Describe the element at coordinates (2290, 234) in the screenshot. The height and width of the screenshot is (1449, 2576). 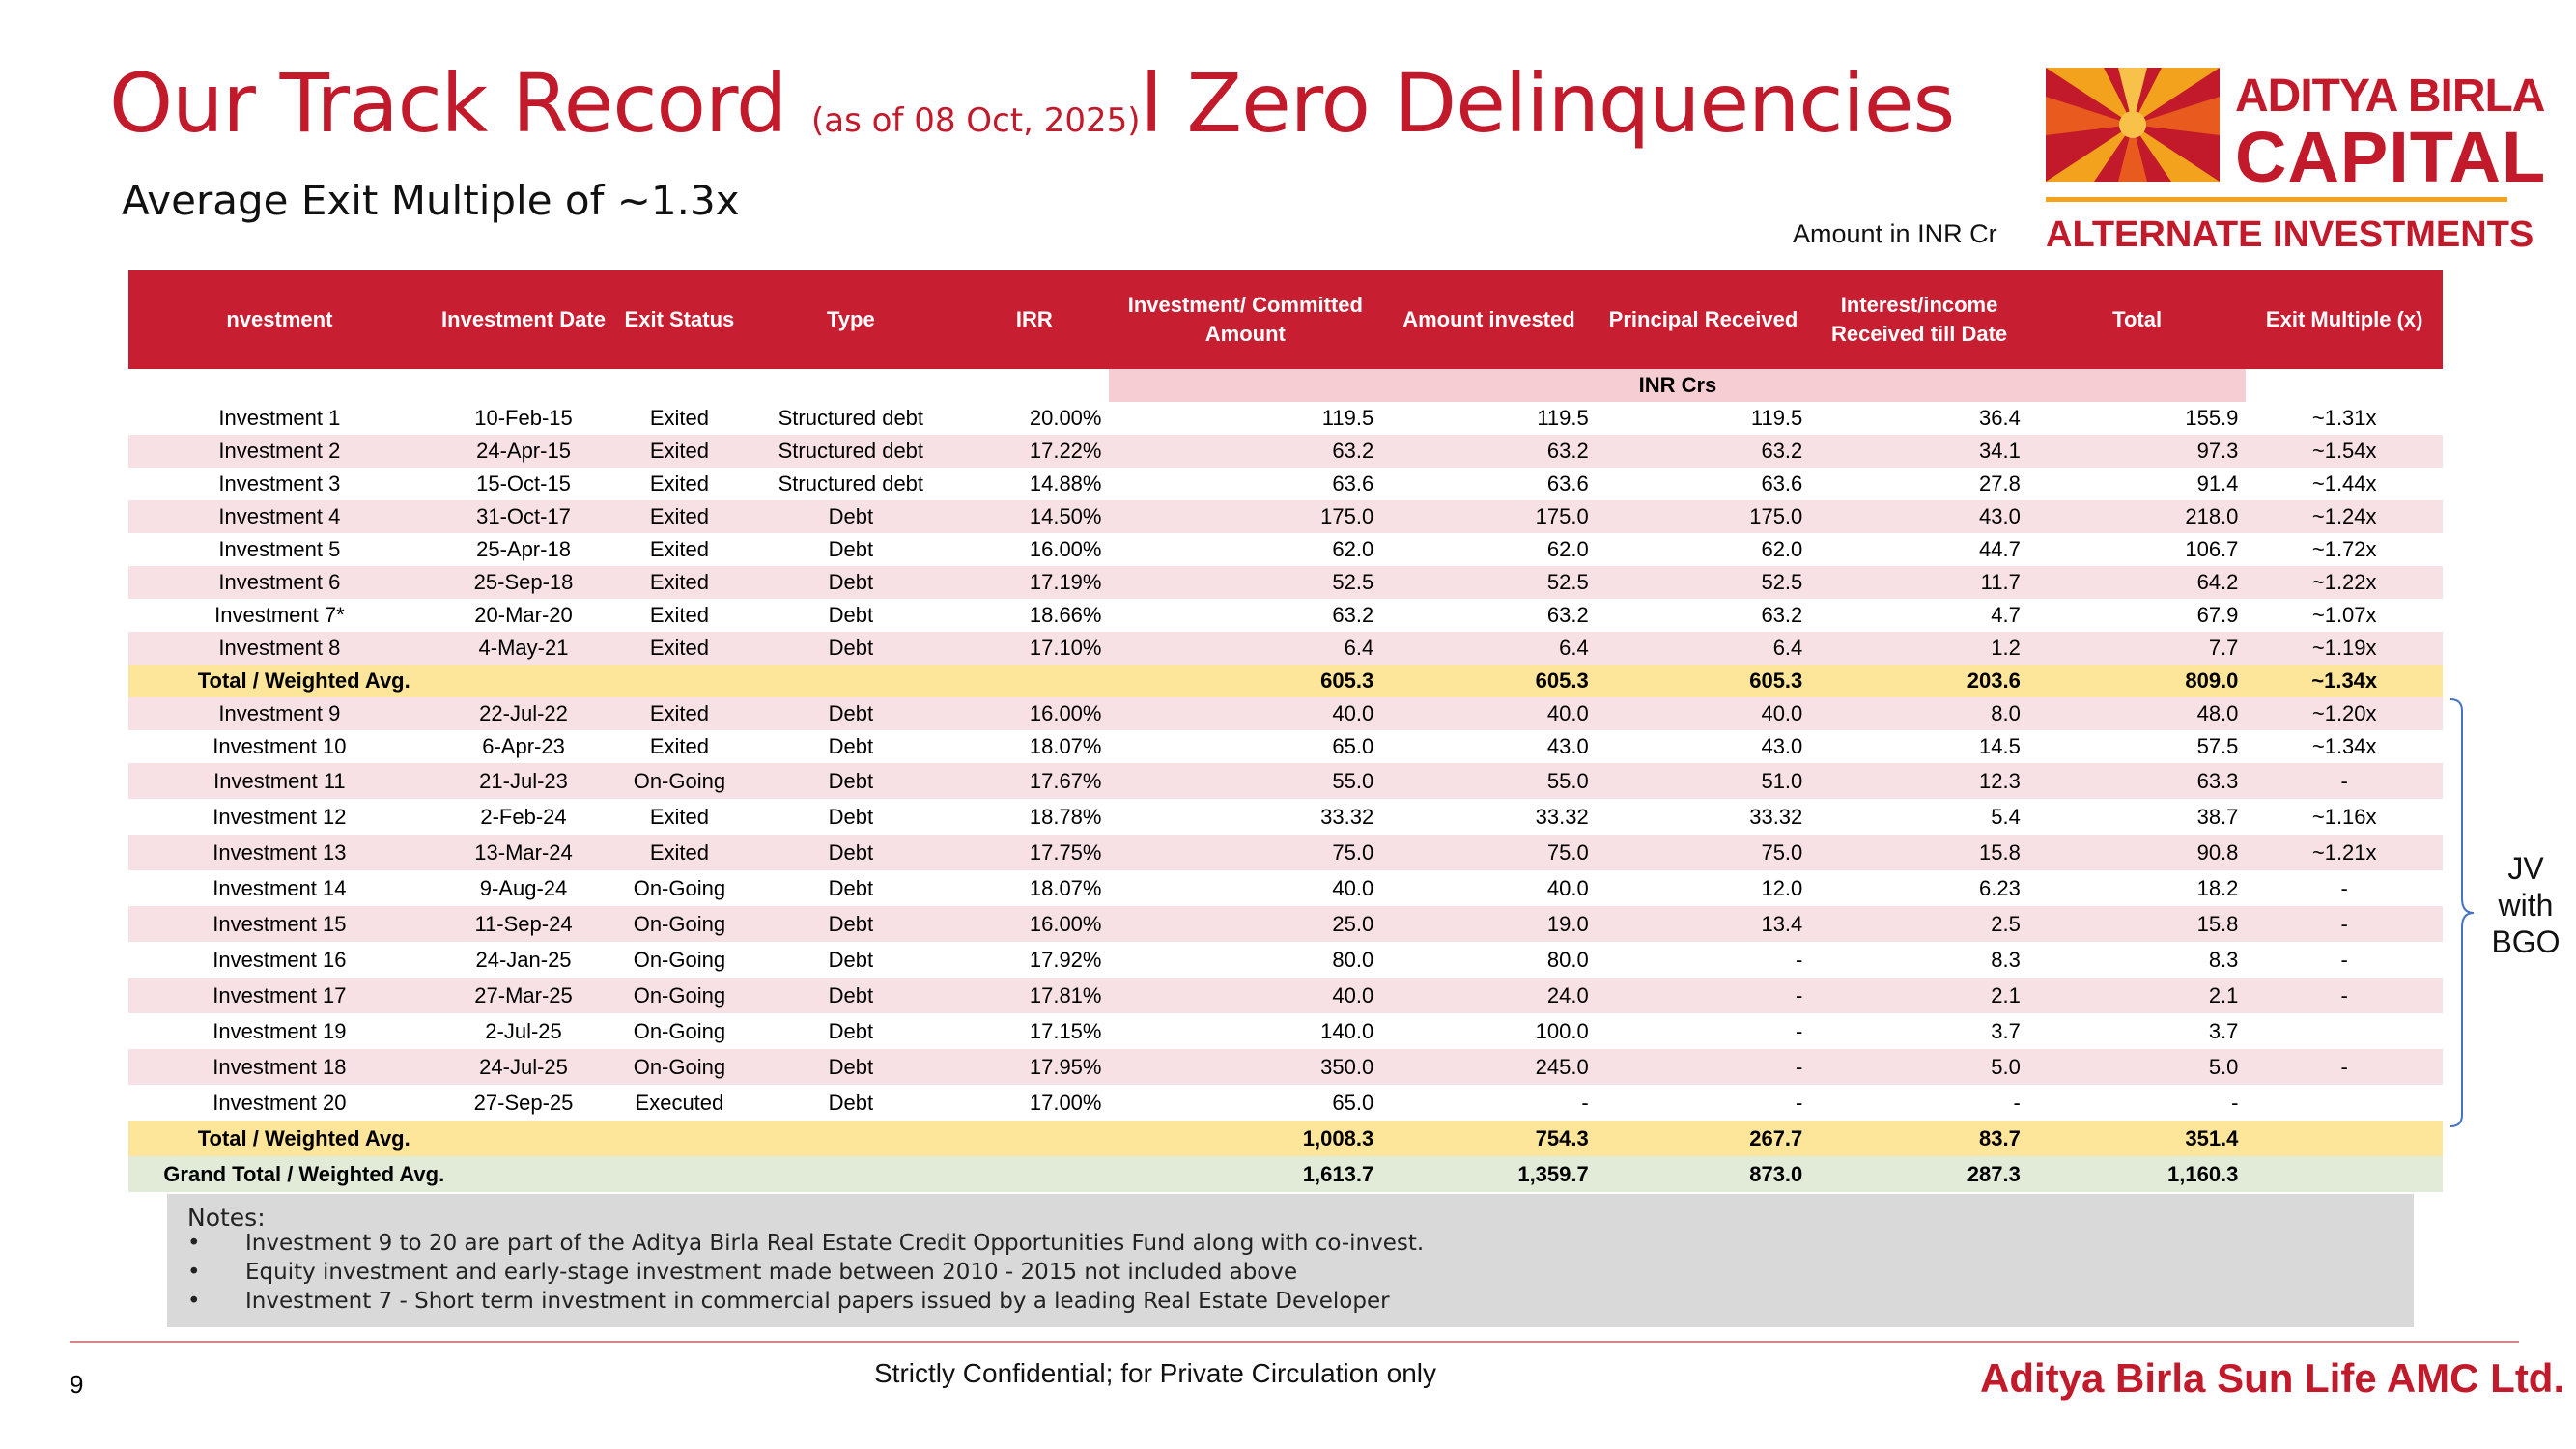
I see `logo-line-3: ALTERNATE INVESTMENTS` at that location.